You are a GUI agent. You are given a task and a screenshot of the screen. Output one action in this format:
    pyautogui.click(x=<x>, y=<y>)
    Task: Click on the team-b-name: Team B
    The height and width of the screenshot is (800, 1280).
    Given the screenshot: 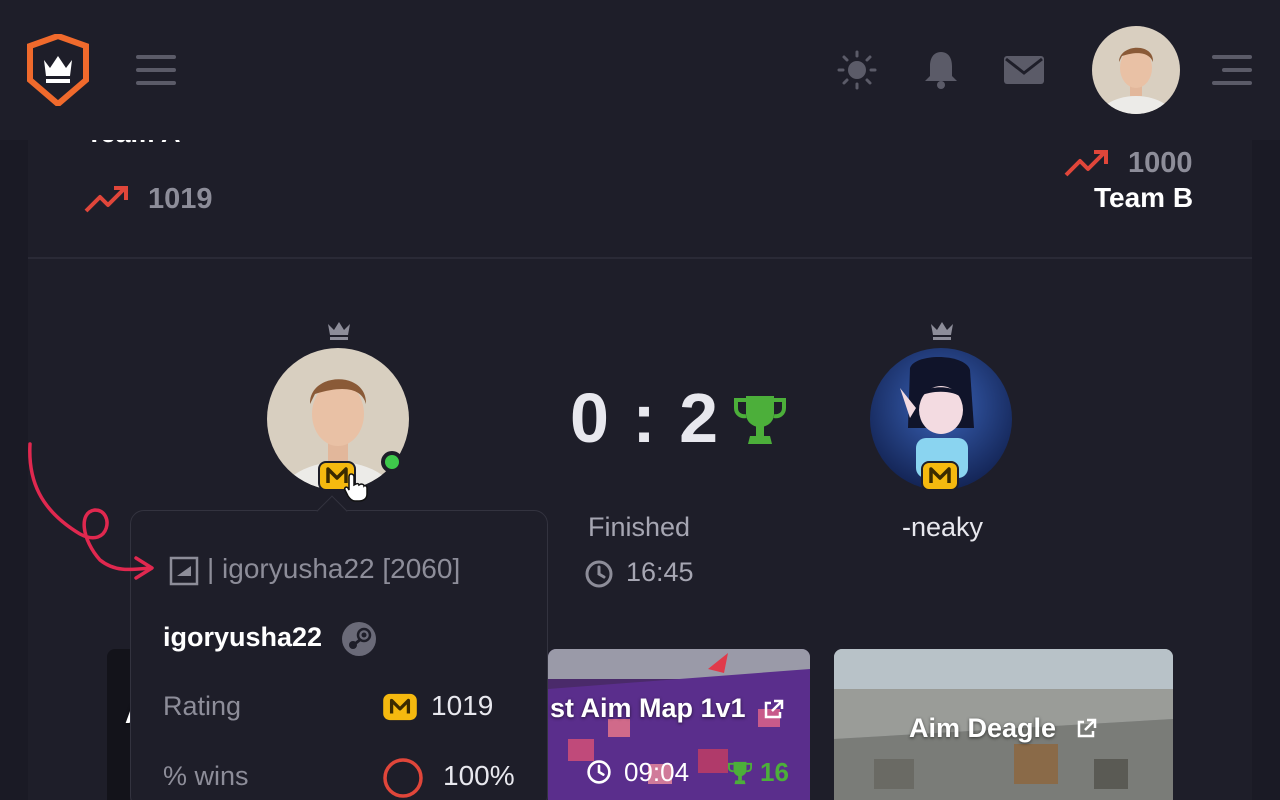 What is the action you would take?
    pyautogui.click(x=1144, y=197)
    